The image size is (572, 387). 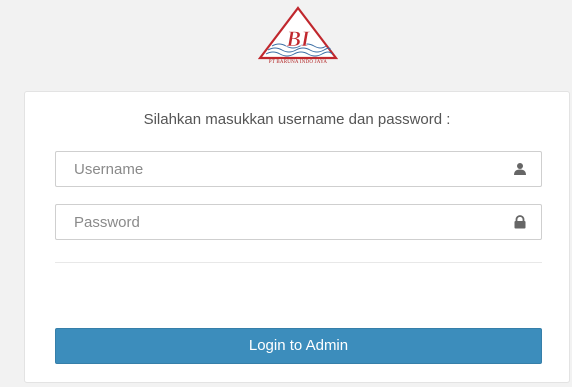 What do you see at coordinates (520, 222) in the screenshot?
I see `lock-icon` at bounding box center [520, 222].